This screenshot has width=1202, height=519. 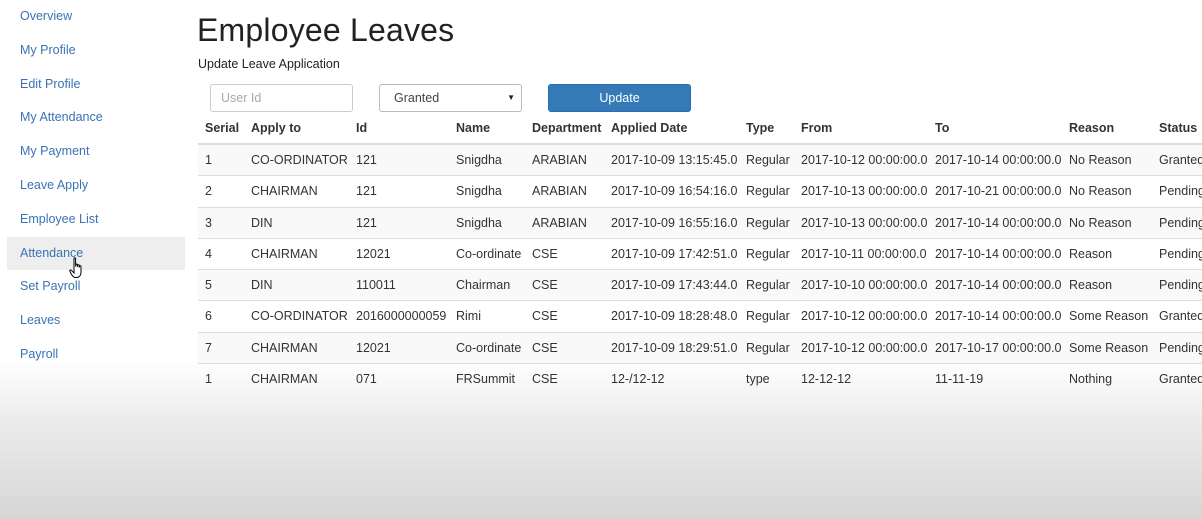 I want to click on cell-serial: 3, so click(x=208, y=222).